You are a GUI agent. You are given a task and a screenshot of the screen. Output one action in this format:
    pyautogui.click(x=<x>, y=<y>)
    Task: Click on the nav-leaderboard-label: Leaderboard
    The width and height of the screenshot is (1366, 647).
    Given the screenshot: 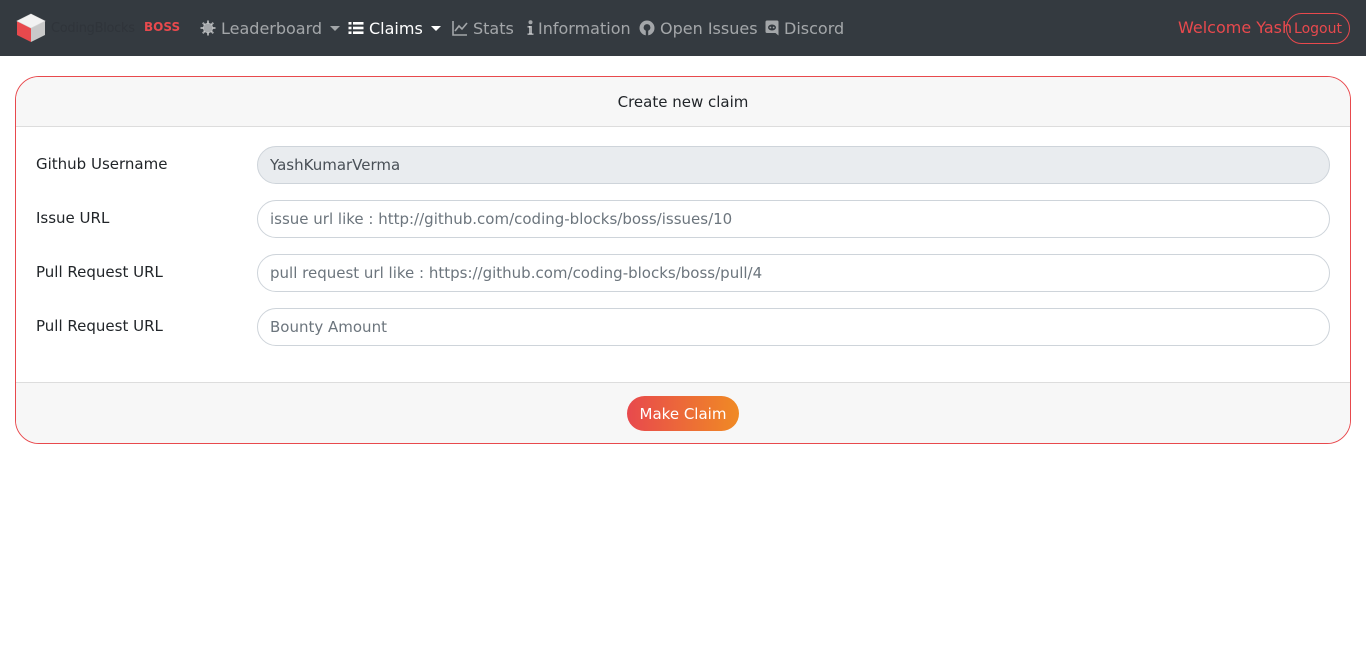 What is the action you would take?
    pyautogui.click(x=272, y=28)
    